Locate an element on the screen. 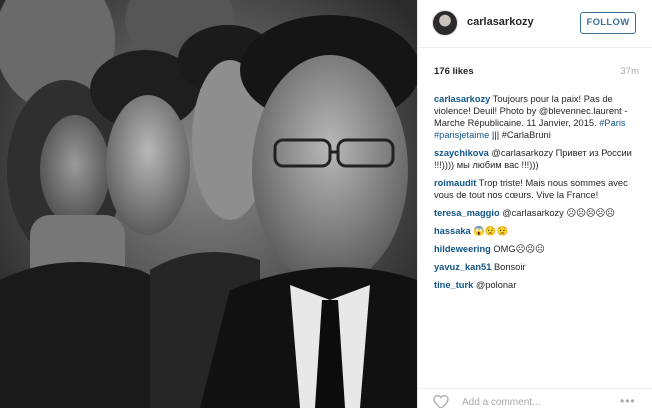  caption-text-end: ||| #CarlaBruni is located at coordinates (520, 135).